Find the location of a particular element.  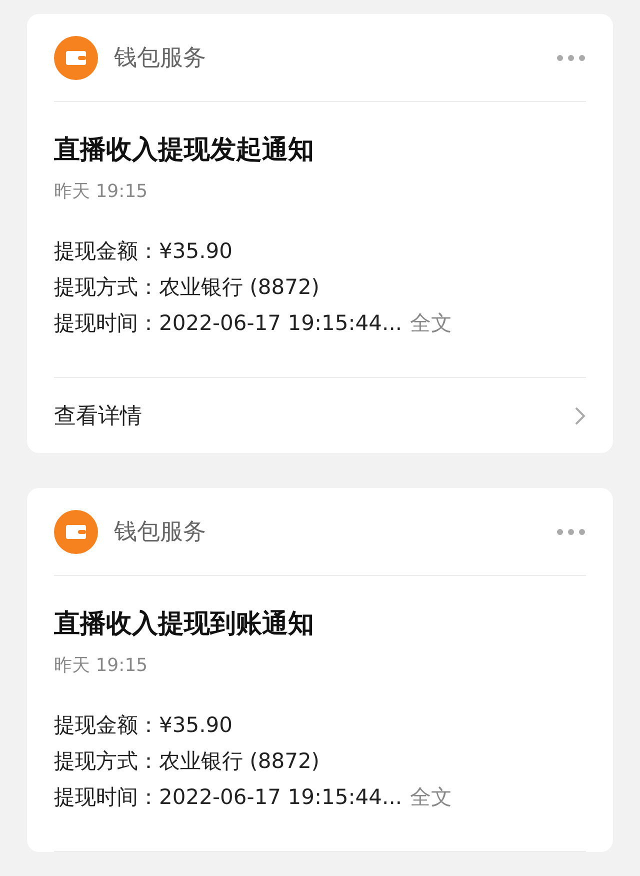

chevron-right-icon is located at coordinates (580, 416).